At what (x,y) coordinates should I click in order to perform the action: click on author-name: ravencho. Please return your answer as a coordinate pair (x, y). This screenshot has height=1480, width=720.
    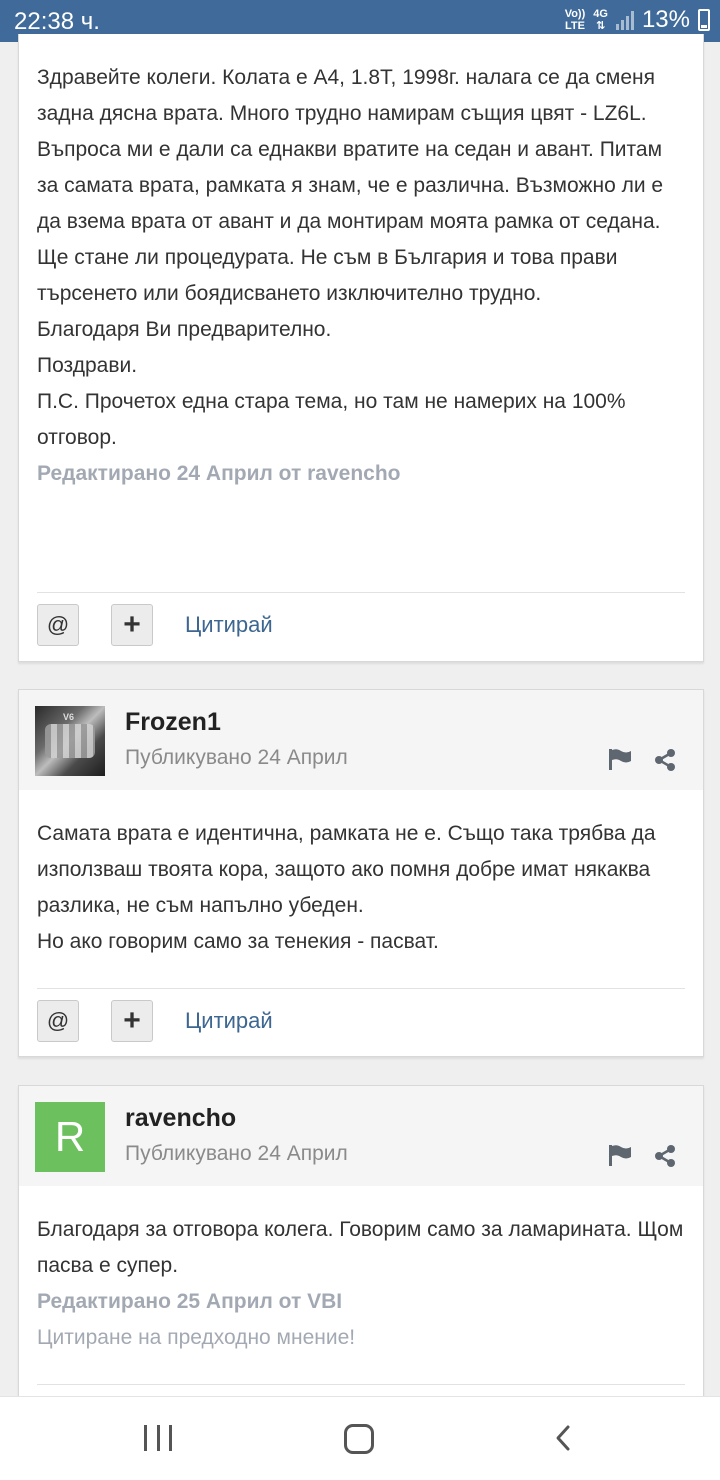
    Looking at the image, I should click on (180, 1118).